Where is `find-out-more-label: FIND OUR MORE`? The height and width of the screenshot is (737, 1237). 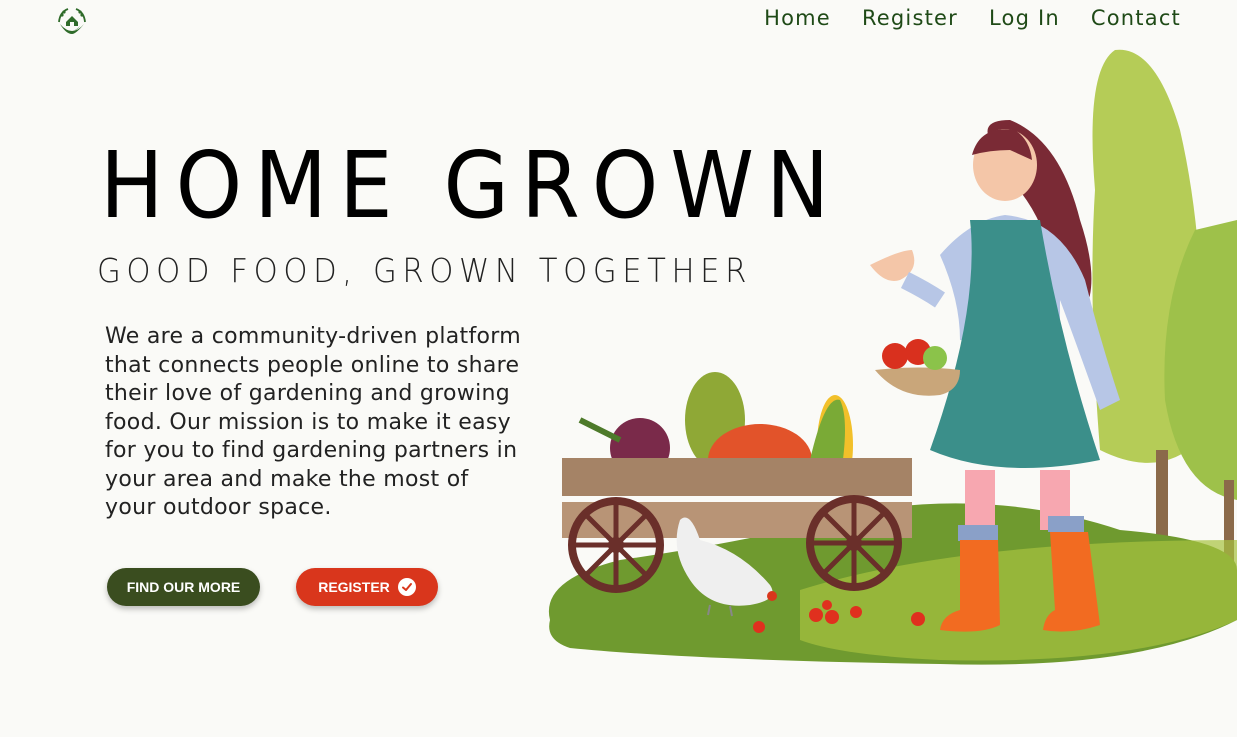 find-out-more-label: FIND OUR MORE is located at coordinates (183, 587).